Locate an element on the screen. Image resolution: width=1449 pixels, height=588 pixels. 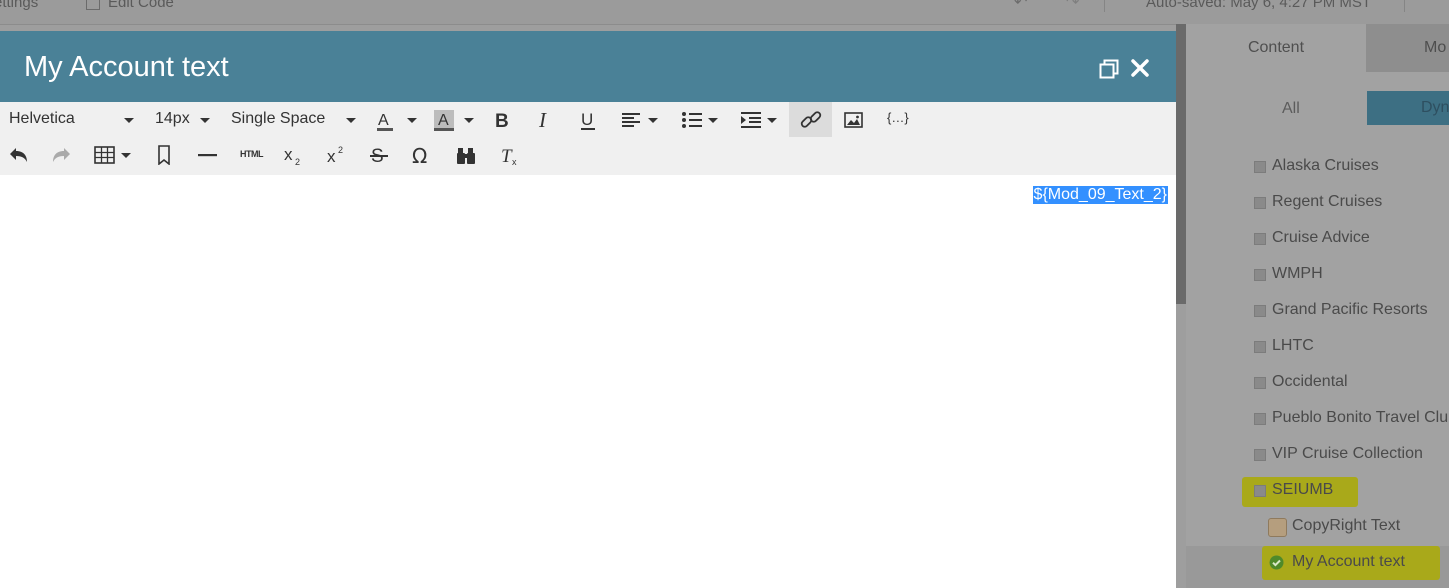
filter-all-button: All is located at coordinates (1291, 109).